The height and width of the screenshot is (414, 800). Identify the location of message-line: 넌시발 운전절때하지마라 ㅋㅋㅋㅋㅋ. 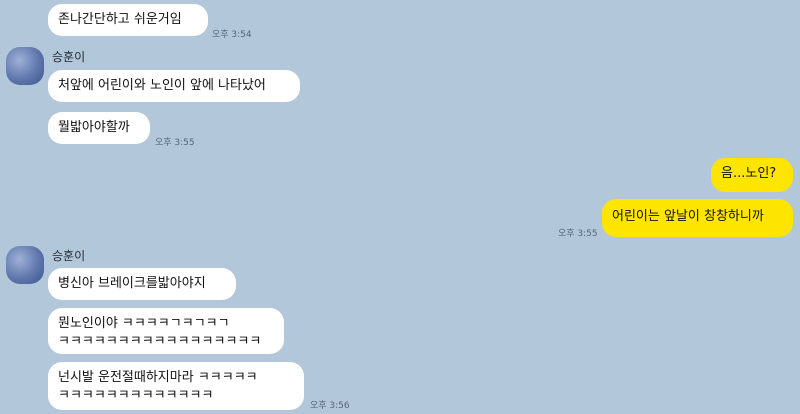
(158, 377).